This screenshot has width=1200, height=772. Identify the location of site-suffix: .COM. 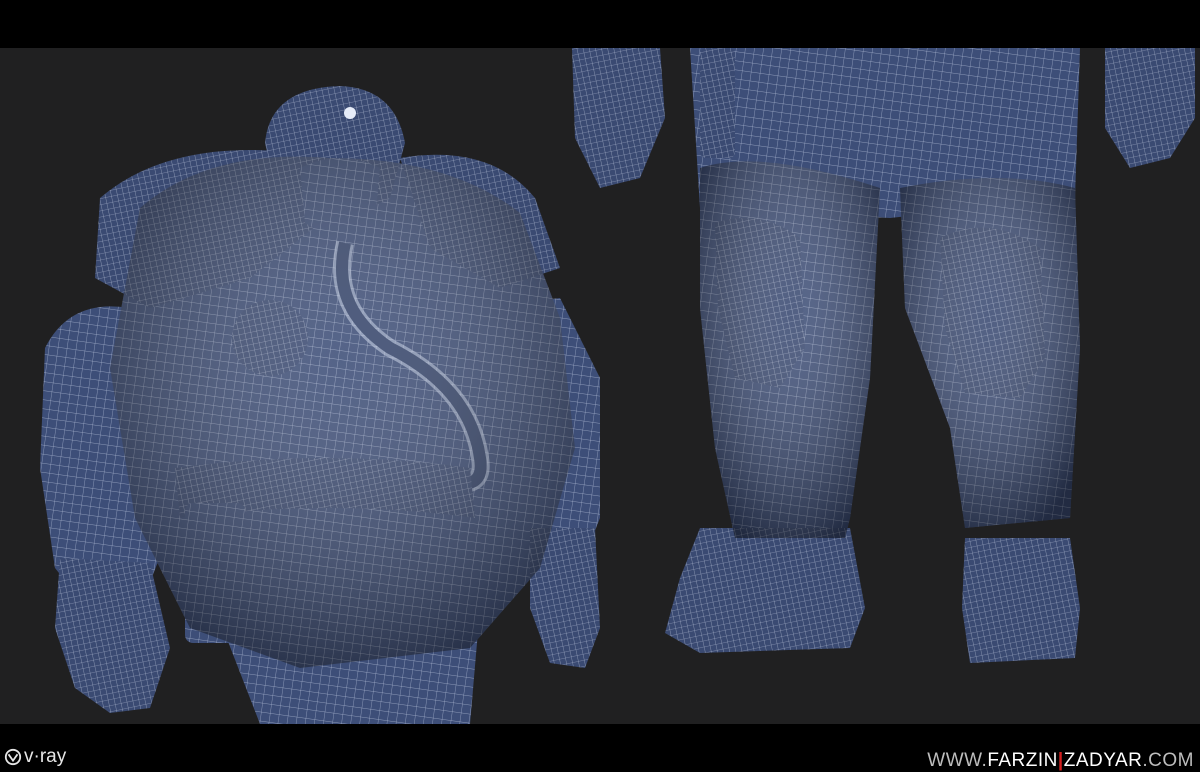
(1168, 760).